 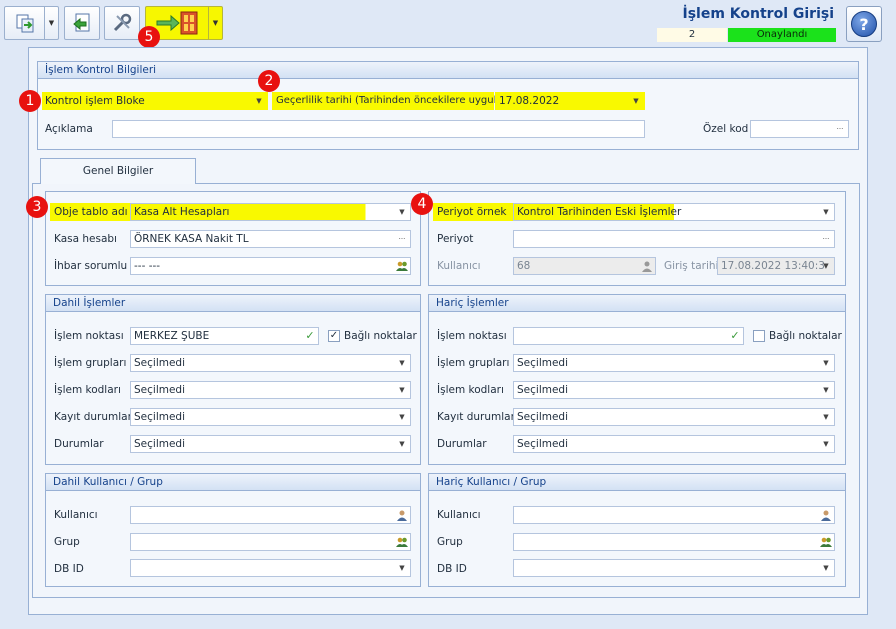 I want to click on back-button, so click(x=82, y=23).